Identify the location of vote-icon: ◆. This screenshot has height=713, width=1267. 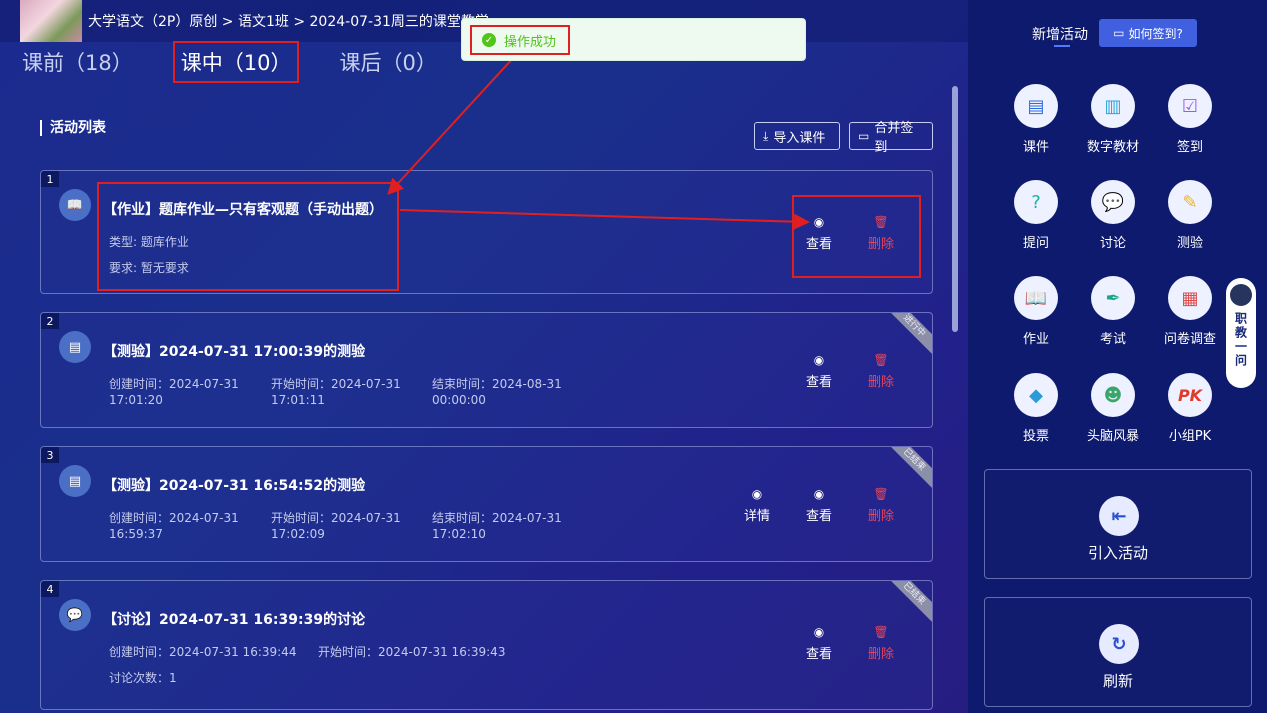
(1036, 395).